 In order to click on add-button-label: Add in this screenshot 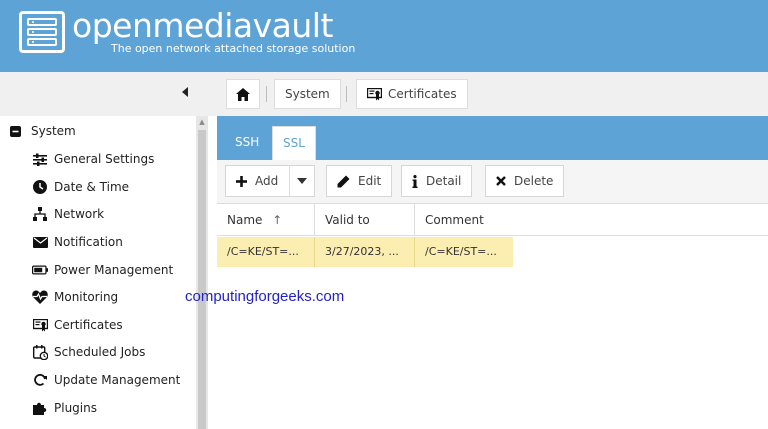, I will do `click(267, 181)`.